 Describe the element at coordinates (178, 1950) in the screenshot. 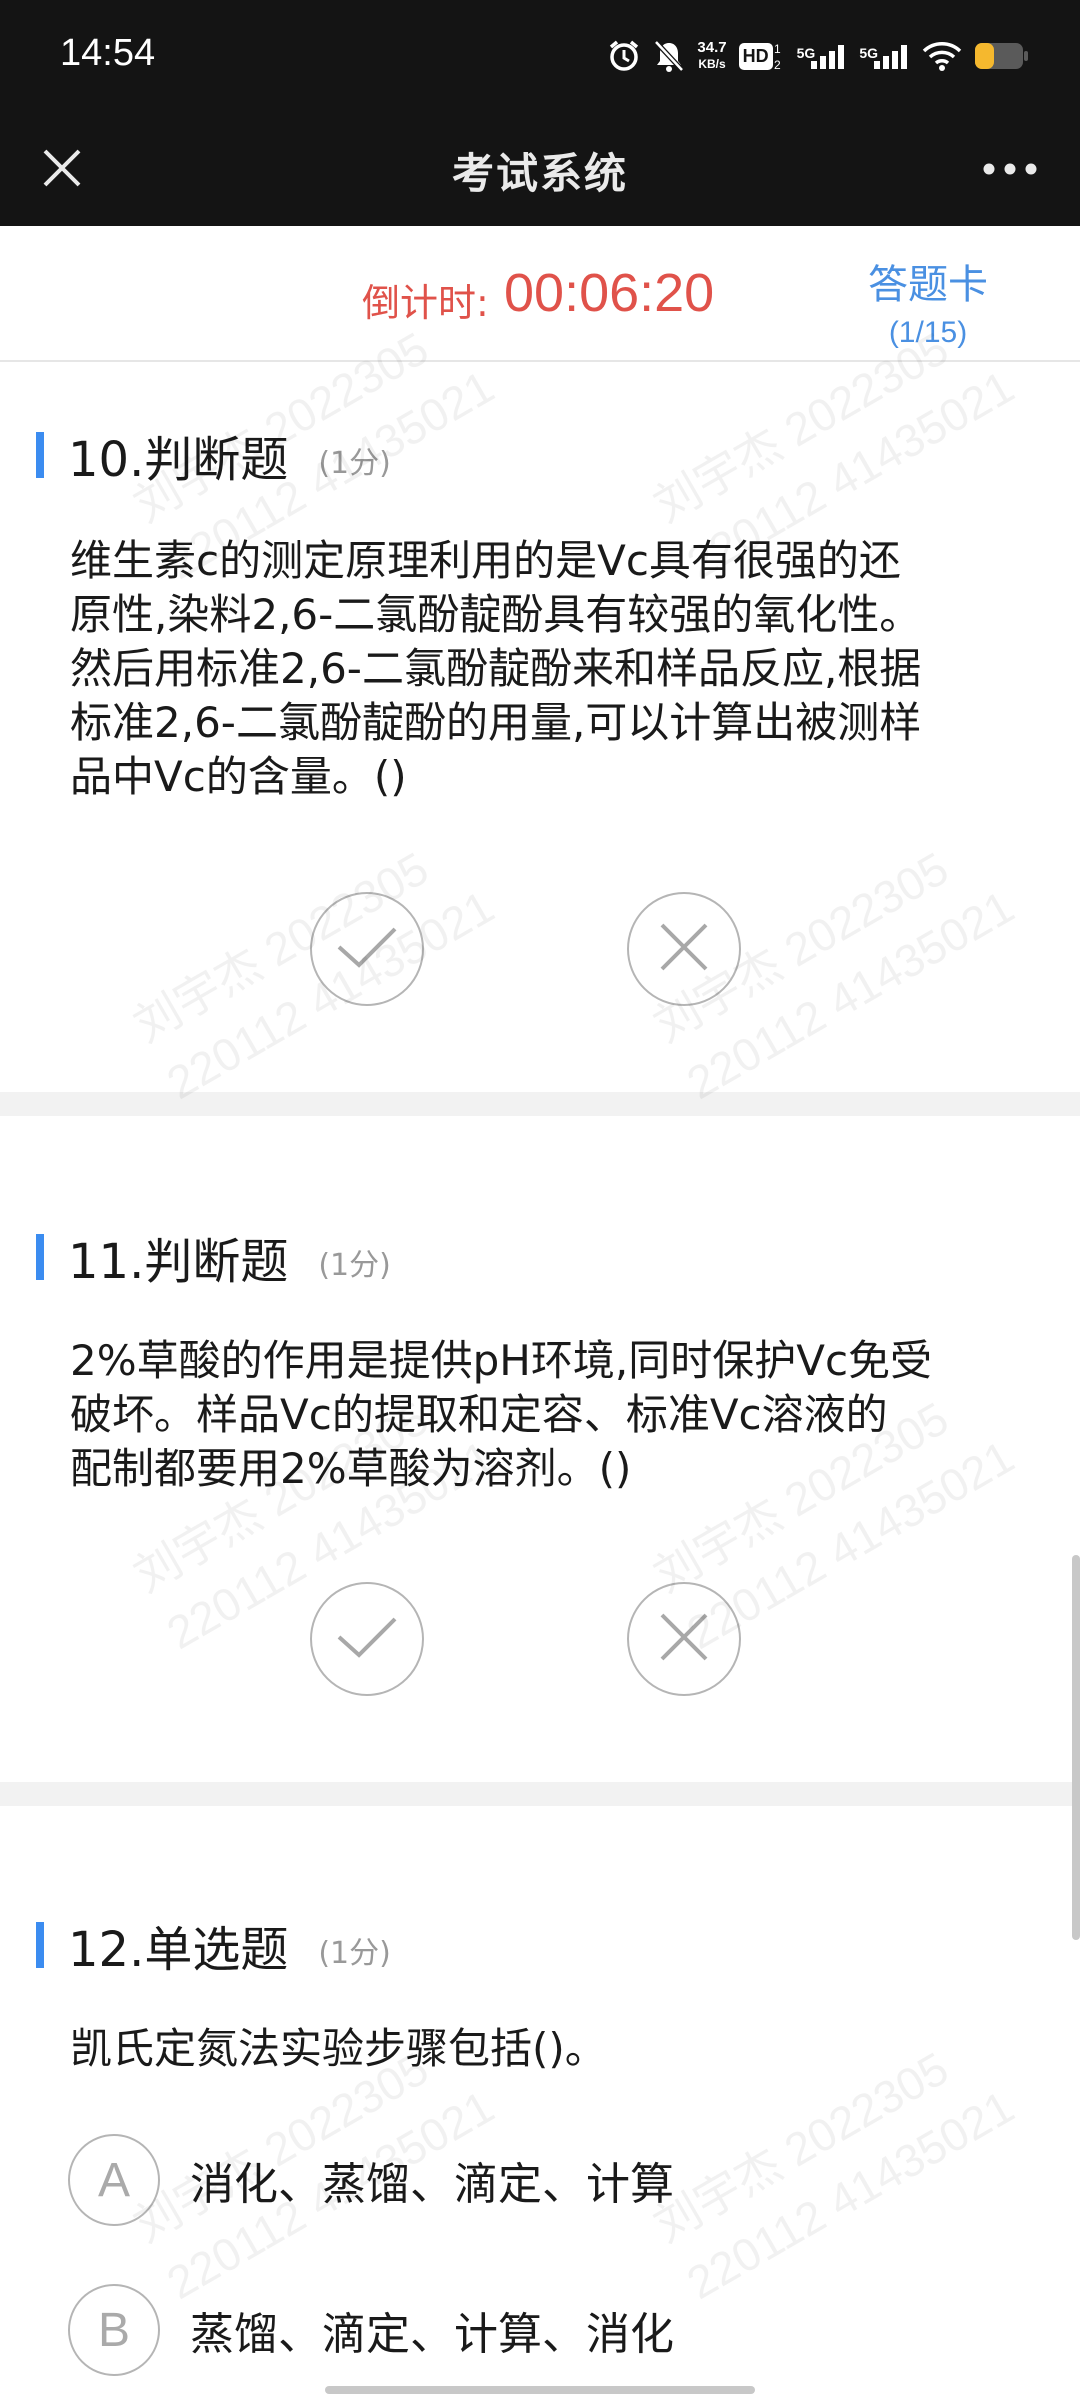

I see `question-12-title: 12.单选题` at that location.